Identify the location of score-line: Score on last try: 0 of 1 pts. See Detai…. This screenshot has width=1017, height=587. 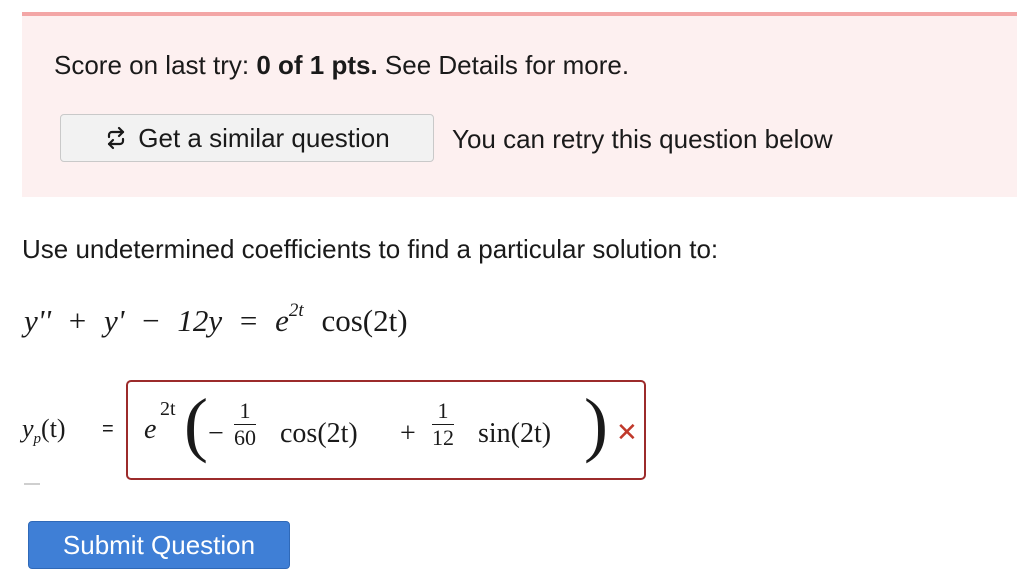
(341, 65).